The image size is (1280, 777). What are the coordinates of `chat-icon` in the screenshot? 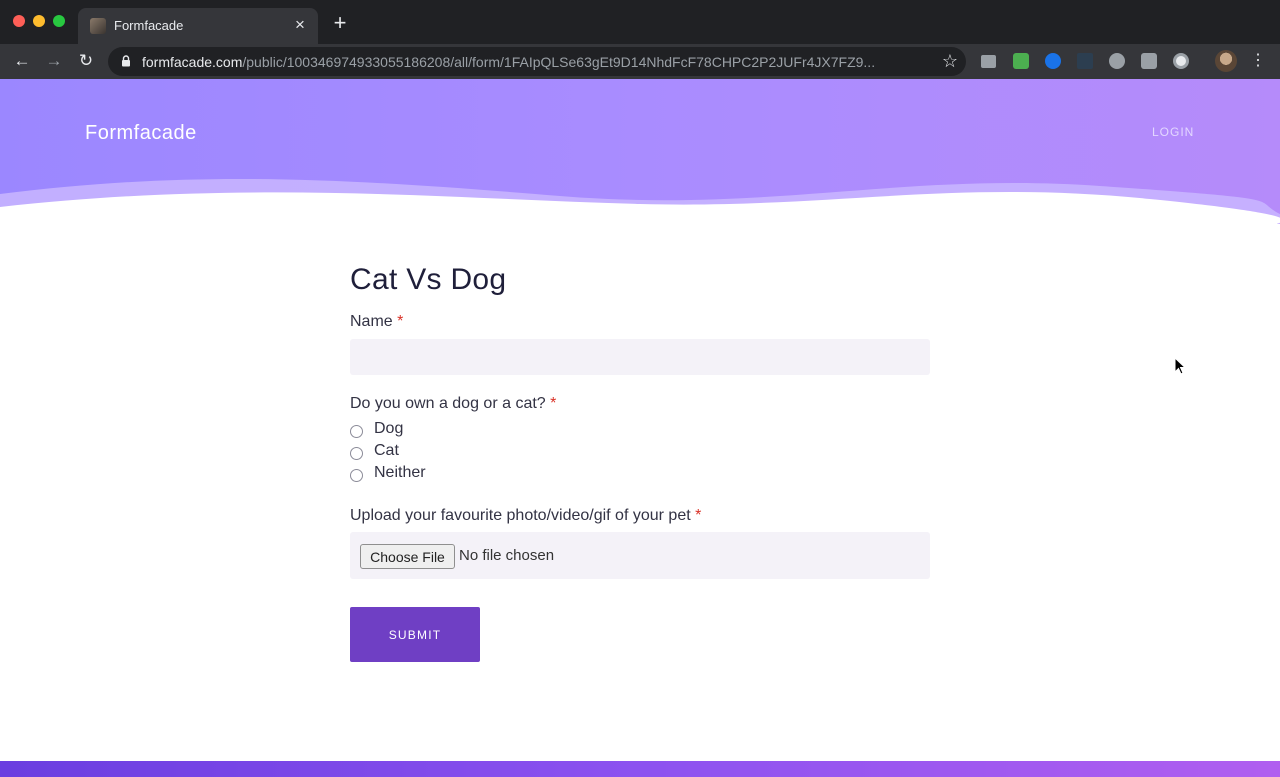 It's located at (1149, 61).